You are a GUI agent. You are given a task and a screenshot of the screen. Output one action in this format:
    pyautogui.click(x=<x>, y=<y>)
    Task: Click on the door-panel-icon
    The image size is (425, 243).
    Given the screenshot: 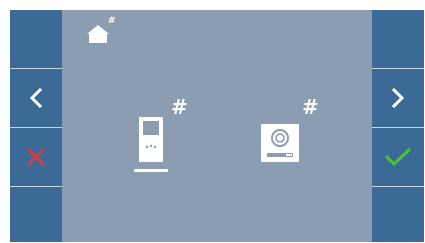 What is the action you would take?
    pyautogui.click(x=280, y=143)
    